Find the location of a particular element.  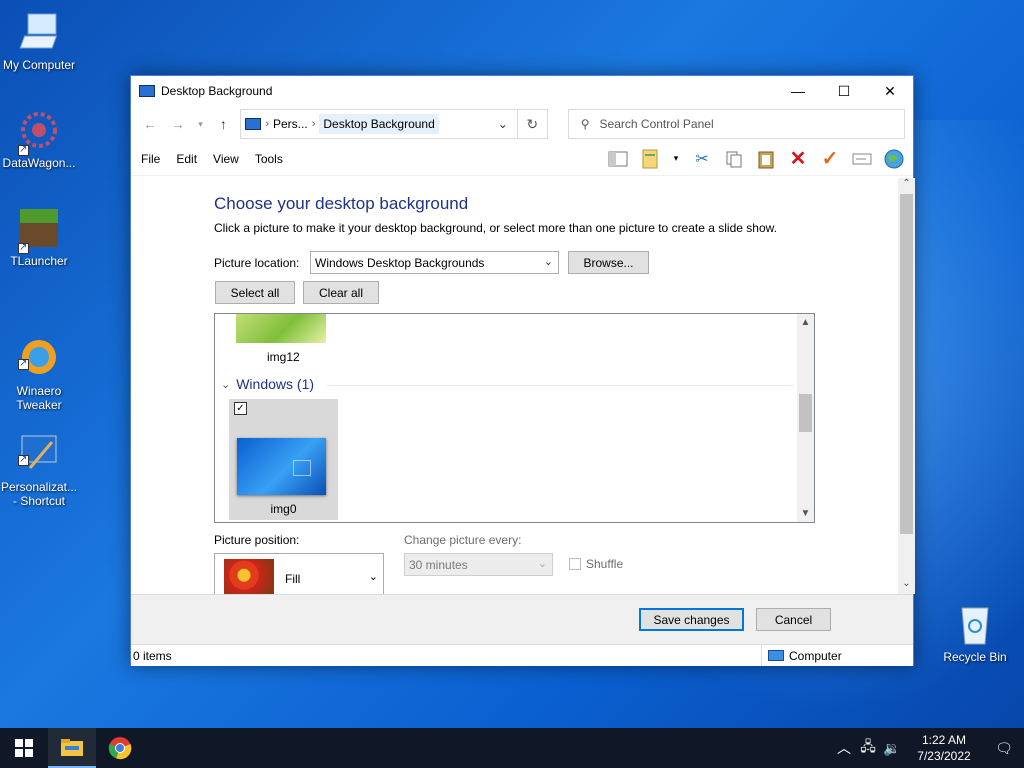

search-box: ⚲ Search Control Panel is located at coordinates (736, 124).